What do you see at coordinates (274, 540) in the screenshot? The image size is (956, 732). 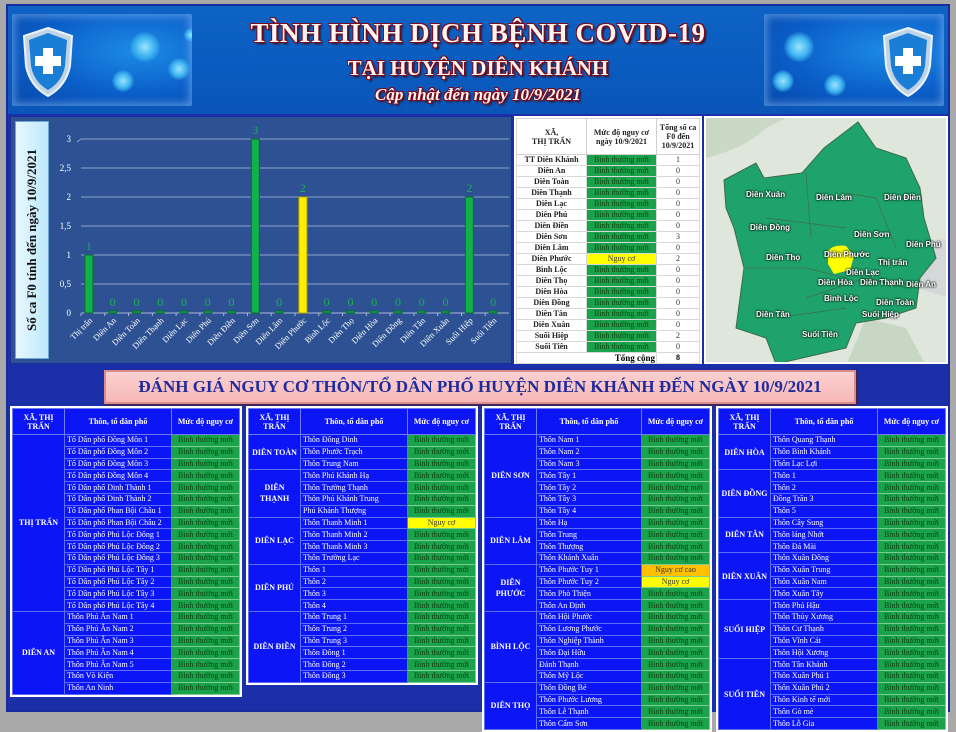 I see `commune-cell: DIÊN LẠC` at bounding box center [274, 540].